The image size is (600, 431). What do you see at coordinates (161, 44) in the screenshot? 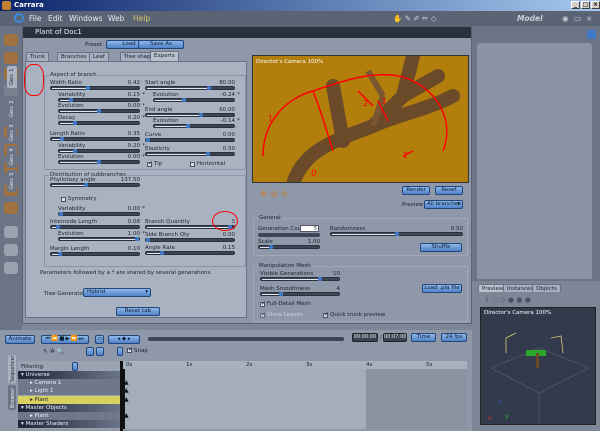
I see `save-as-button: Save As` at bounding box center [161, 44].